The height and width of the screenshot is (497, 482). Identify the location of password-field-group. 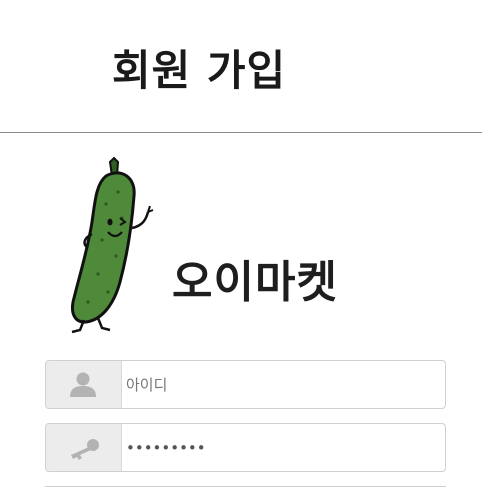
(245, 447).